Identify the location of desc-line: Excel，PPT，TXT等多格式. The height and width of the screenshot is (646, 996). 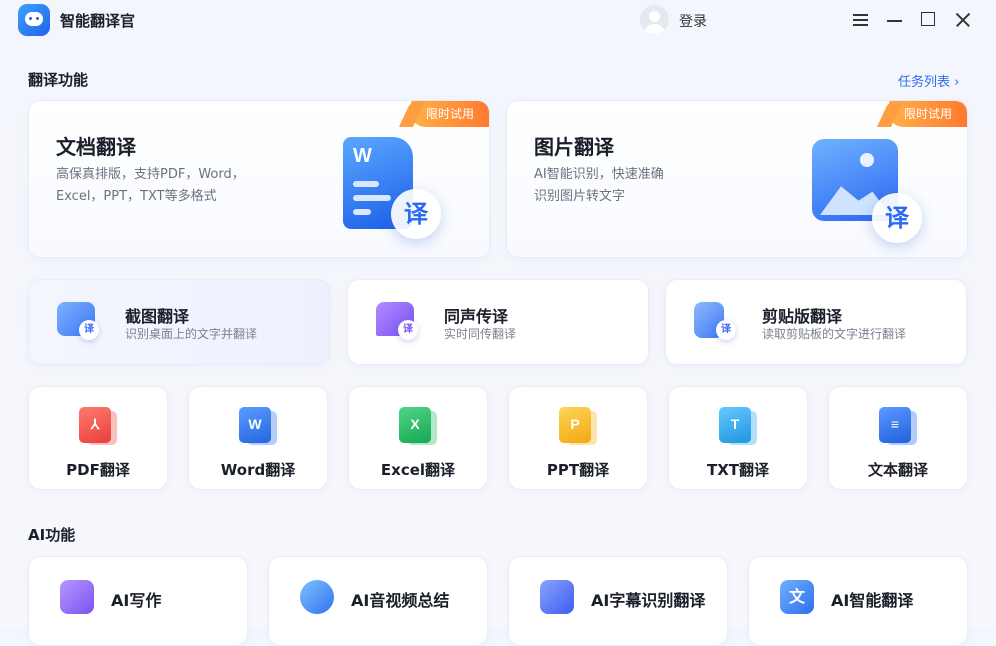
(136, 196).